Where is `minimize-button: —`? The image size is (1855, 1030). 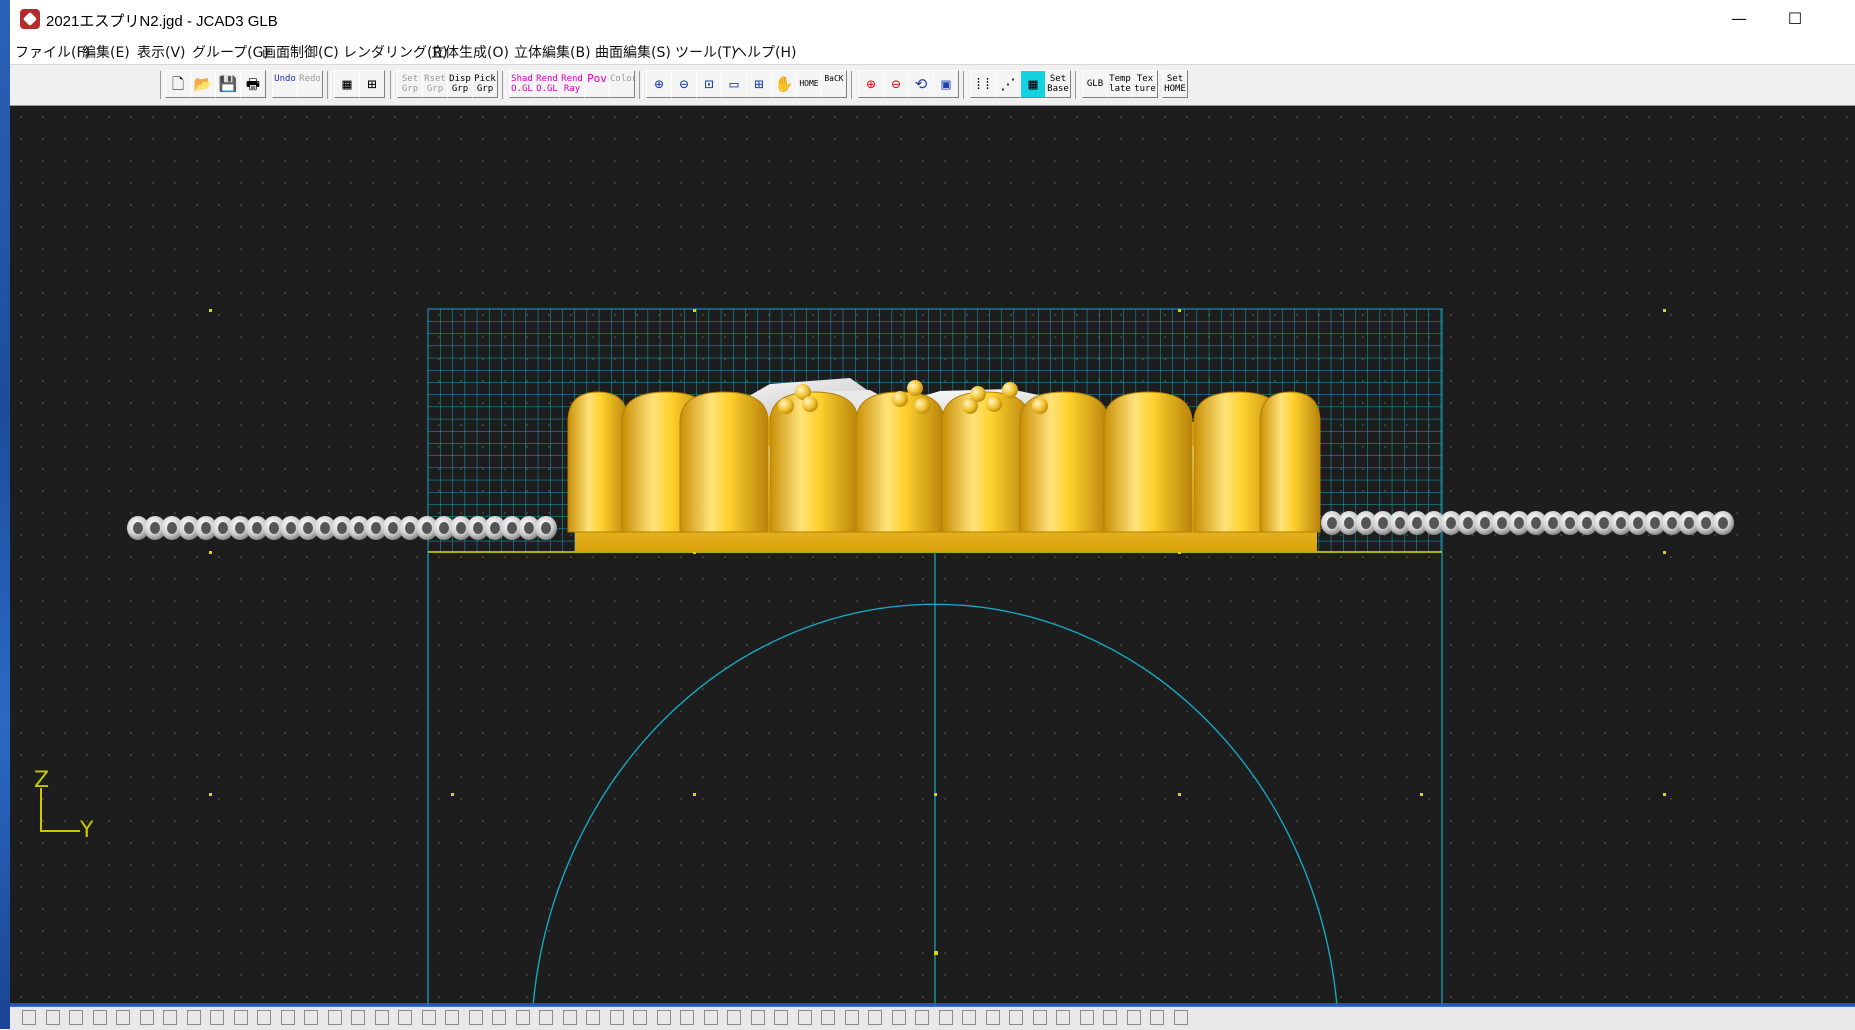
minimize-button: — is located at coordinates (1739, 19).